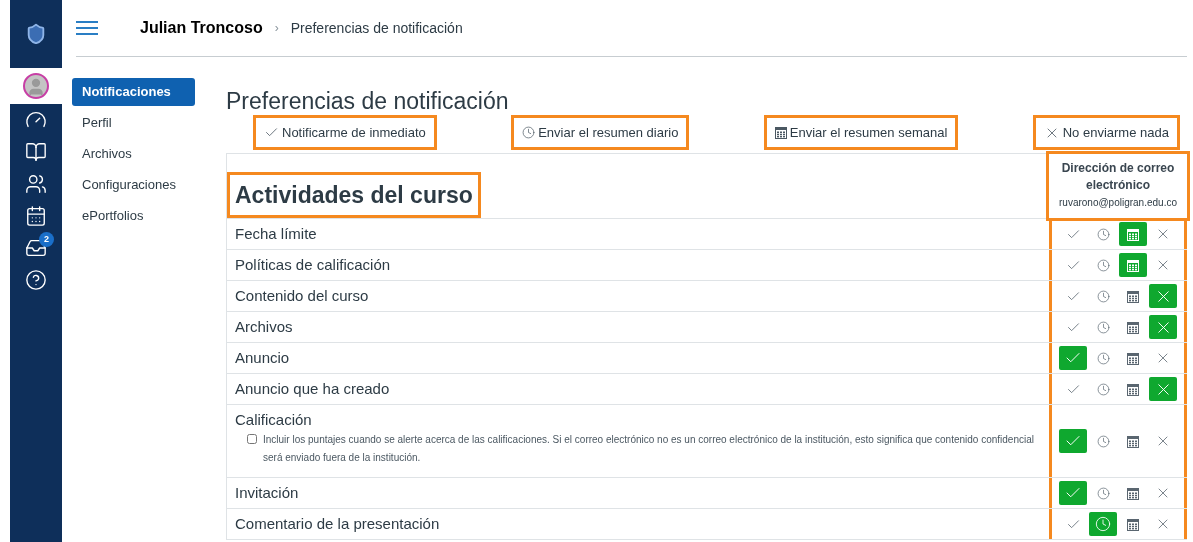 Image resolution: width=1193 pixels, height=542 pixels. Describe the element at coordinates (368, 101) in the screenshot. I see `page-title: Preferencias de notificación` at that location.